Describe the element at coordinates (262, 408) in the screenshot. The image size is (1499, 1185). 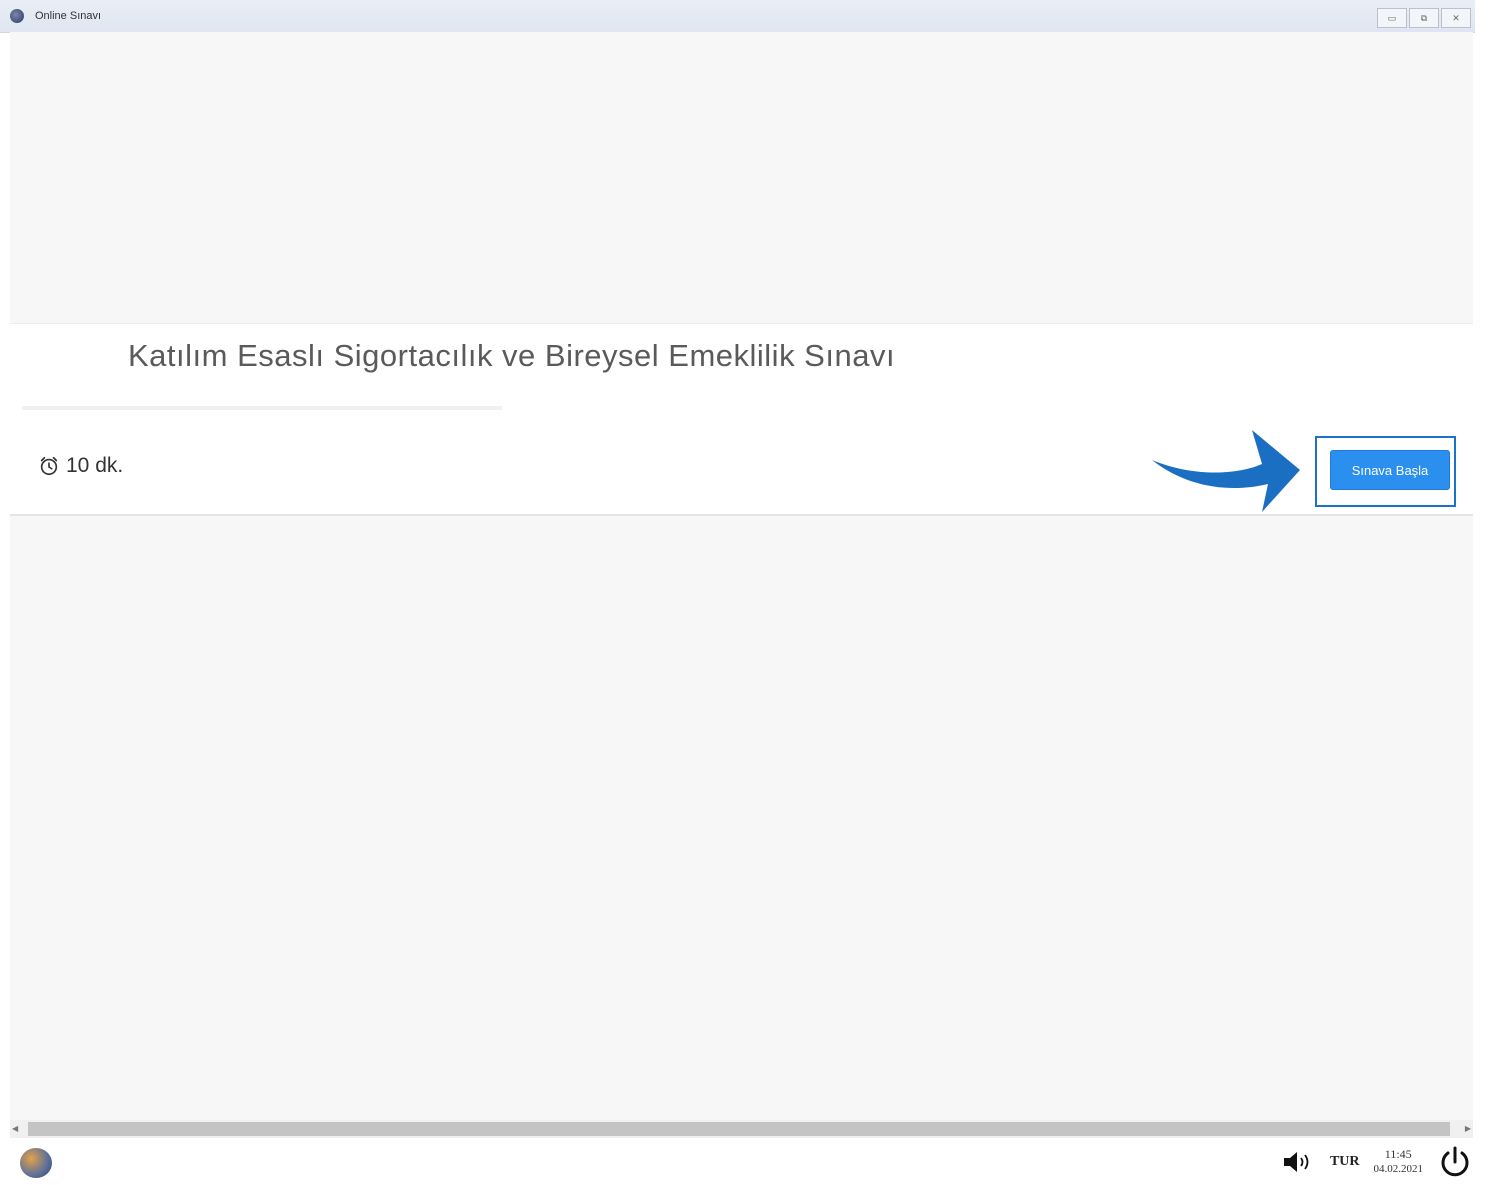
I see `faint-divider` at that location.